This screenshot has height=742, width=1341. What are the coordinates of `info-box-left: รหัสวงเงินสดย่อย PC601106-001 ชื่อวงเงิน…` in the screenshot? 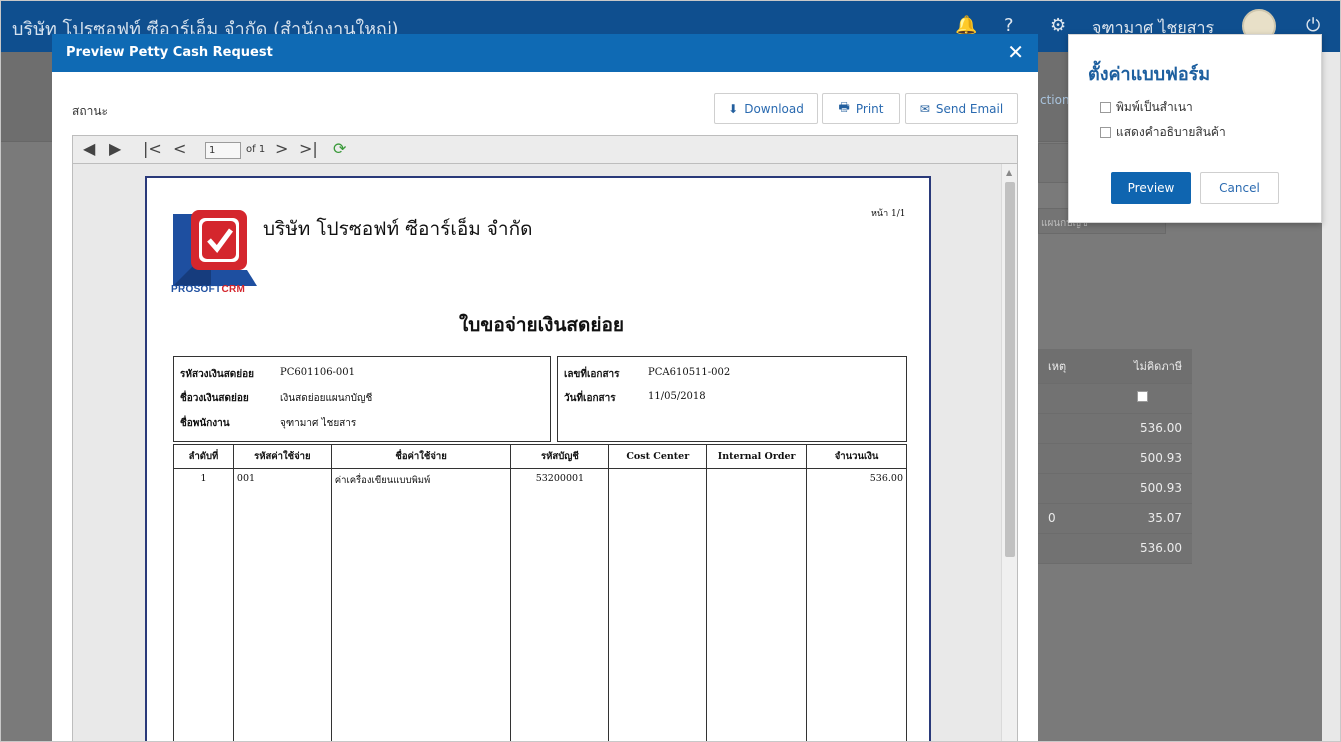 It's located at (362, 399).